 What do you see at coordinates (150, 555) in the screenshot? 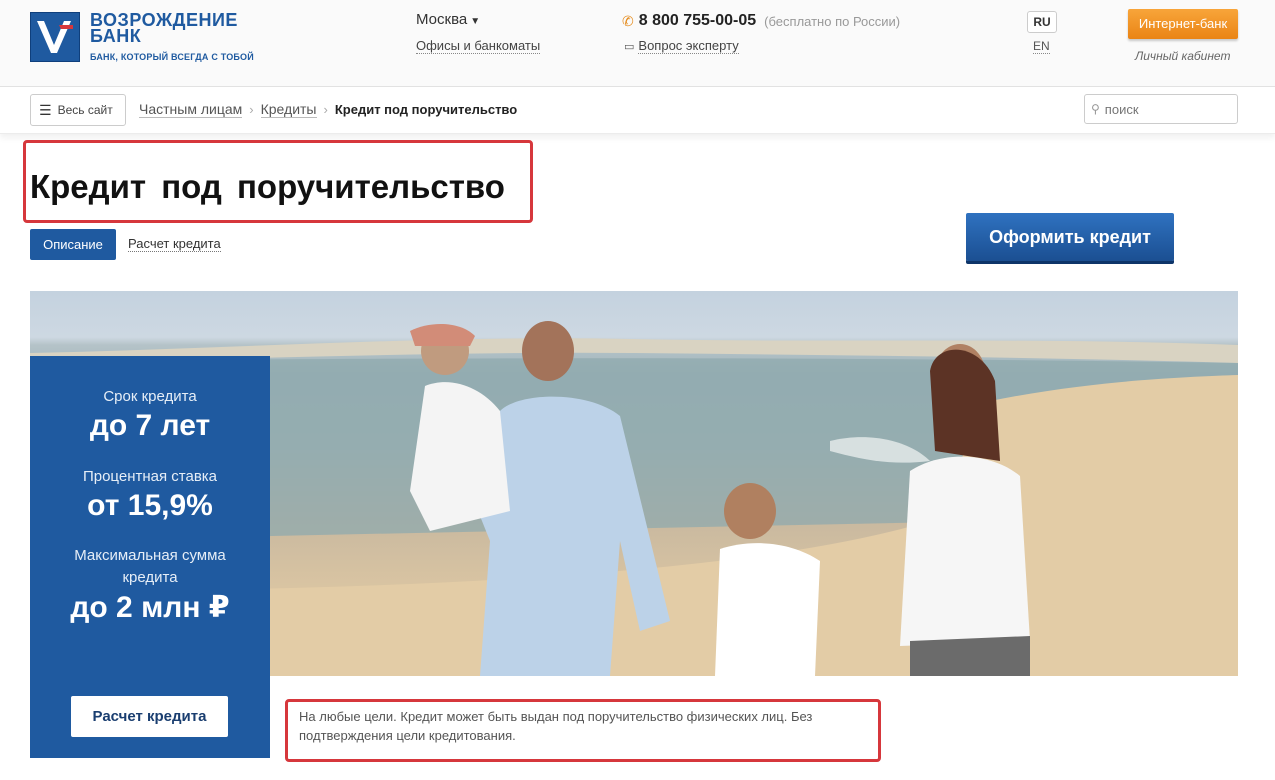
I see `amount-label-line1: Максимальная сумма` at bounding box center [150, 555].